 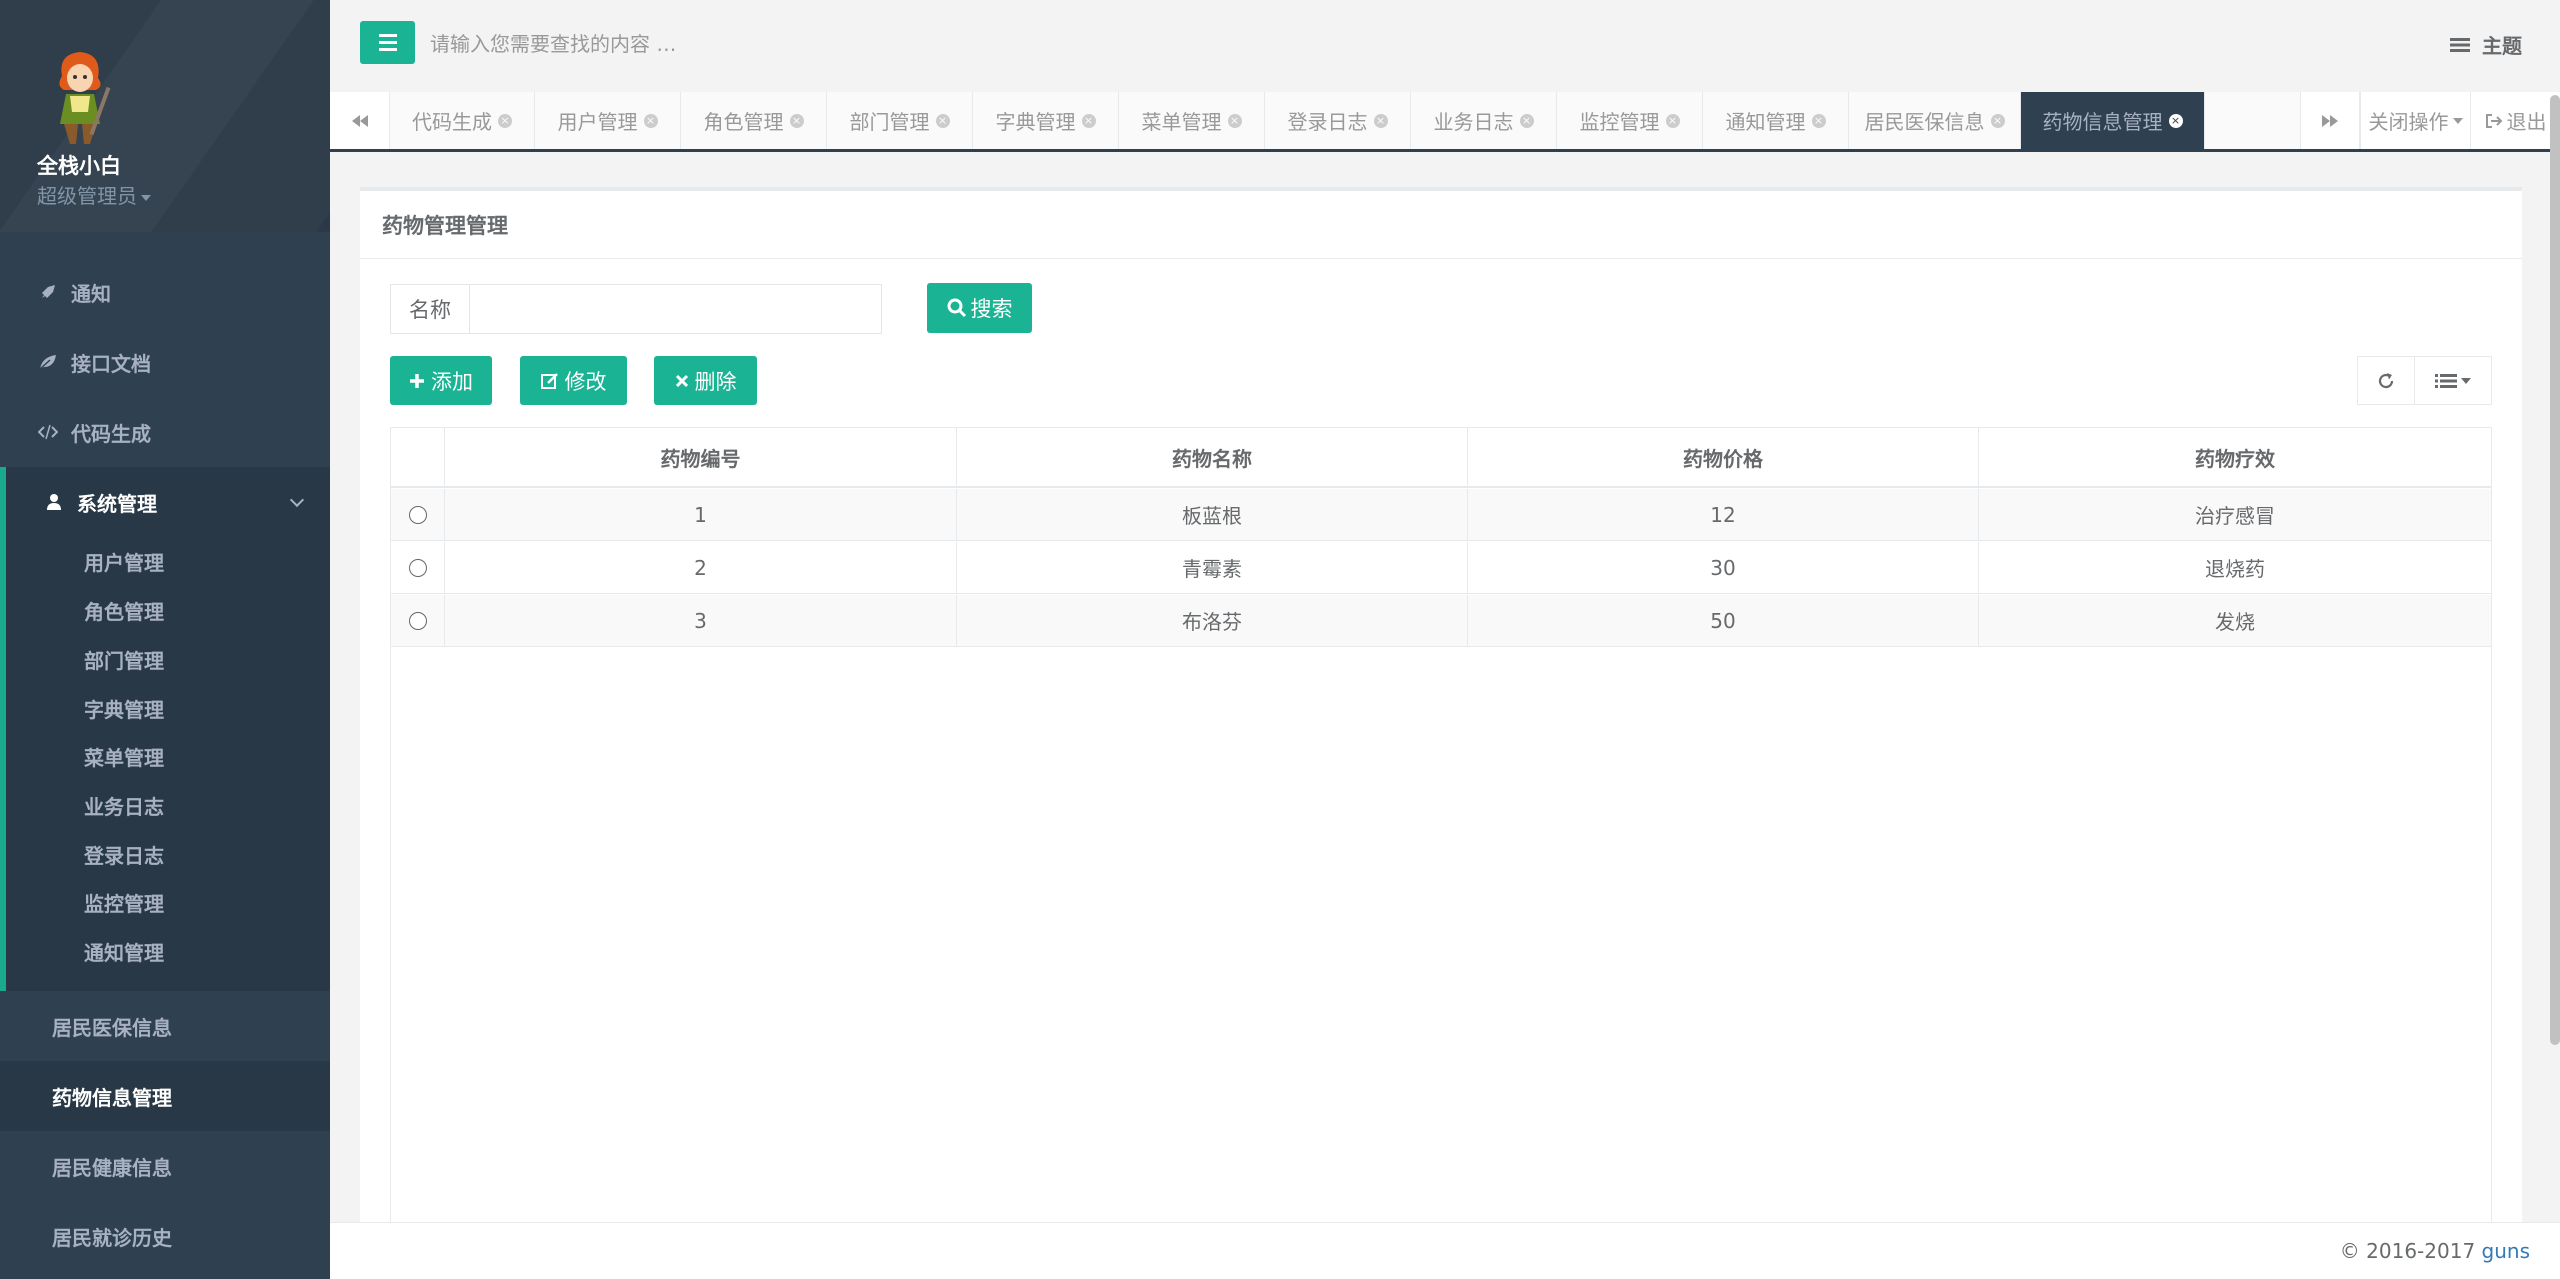 I want to click on columns-toggle-button, so click(x=2453, y=380).